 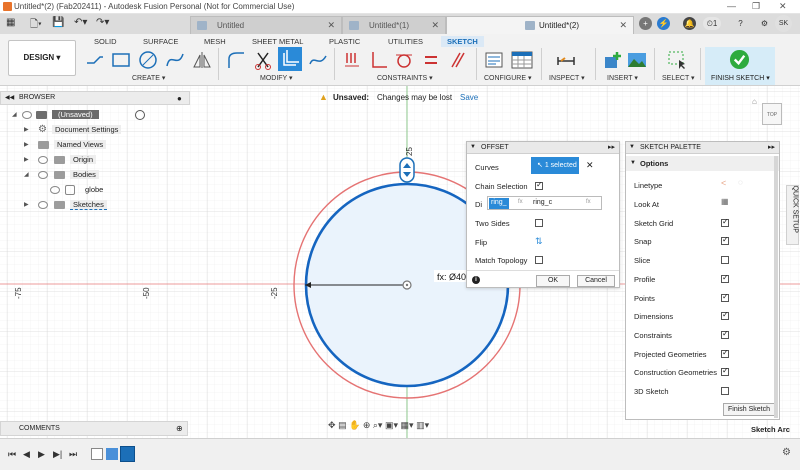 I want to click on quick-setup-tab: QUICK SETUP, so click(x=792, y=215).